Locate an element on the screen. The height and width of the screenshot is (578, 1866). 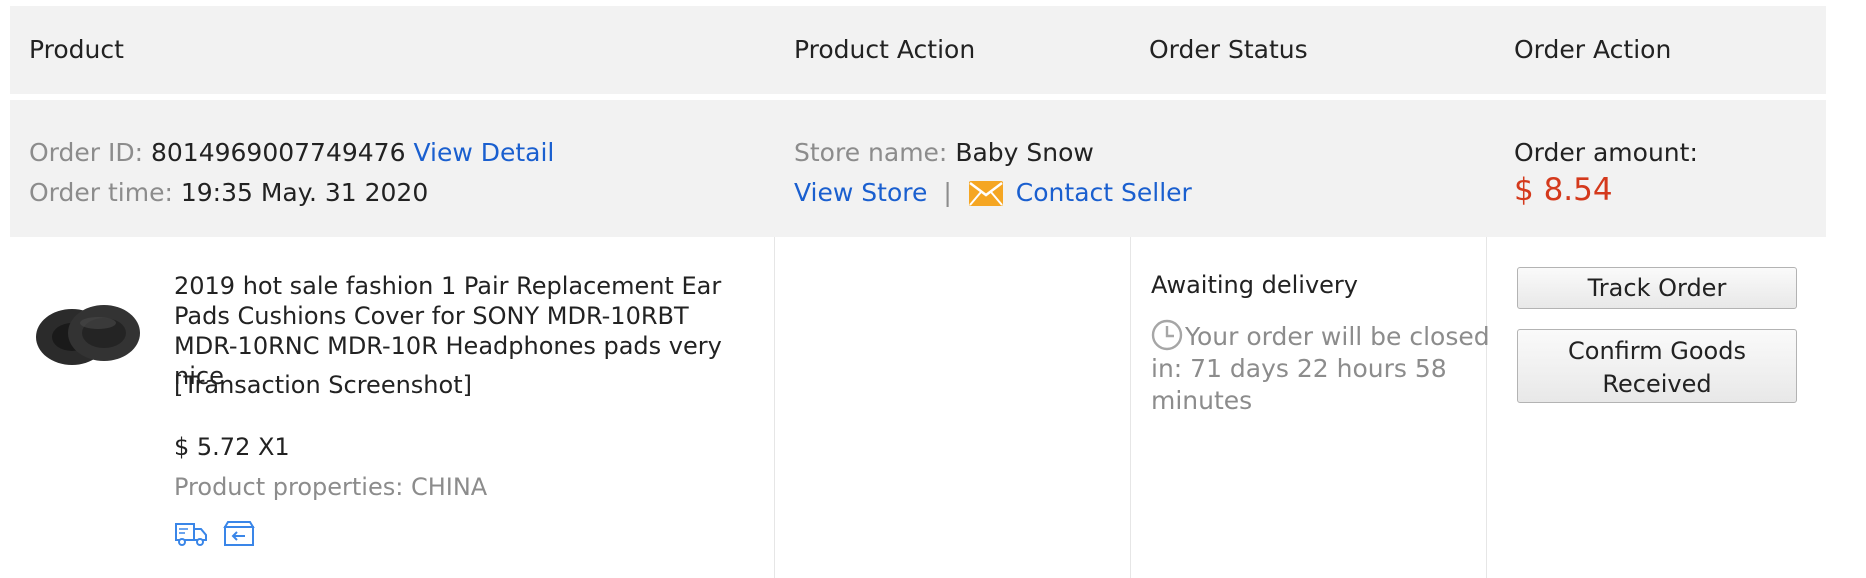
header-product: Product is located at coordinates (76, 49).